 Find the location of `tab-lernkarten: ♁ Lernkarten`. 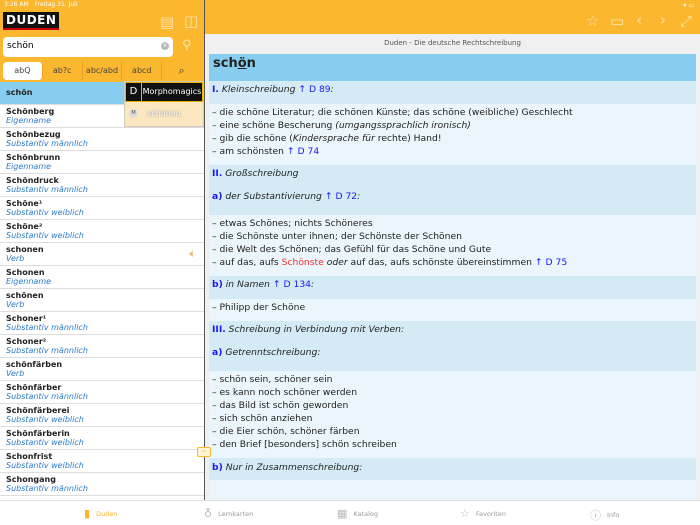

tab-lernkarten: ♁ Lernkarten is located at coordinates (228, 513).